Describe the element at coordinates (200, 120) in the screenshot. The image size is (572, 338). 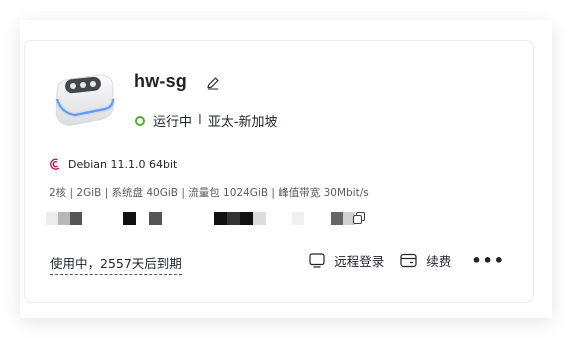
I see `status-separator: I` at that location.